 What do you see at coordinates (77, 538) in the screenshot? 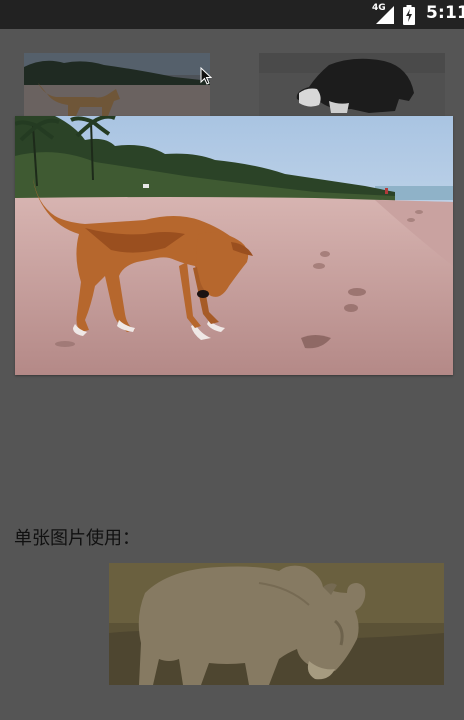
I see `single-image-section-label: 单张图片使用：` at bounding box center [77, 538].